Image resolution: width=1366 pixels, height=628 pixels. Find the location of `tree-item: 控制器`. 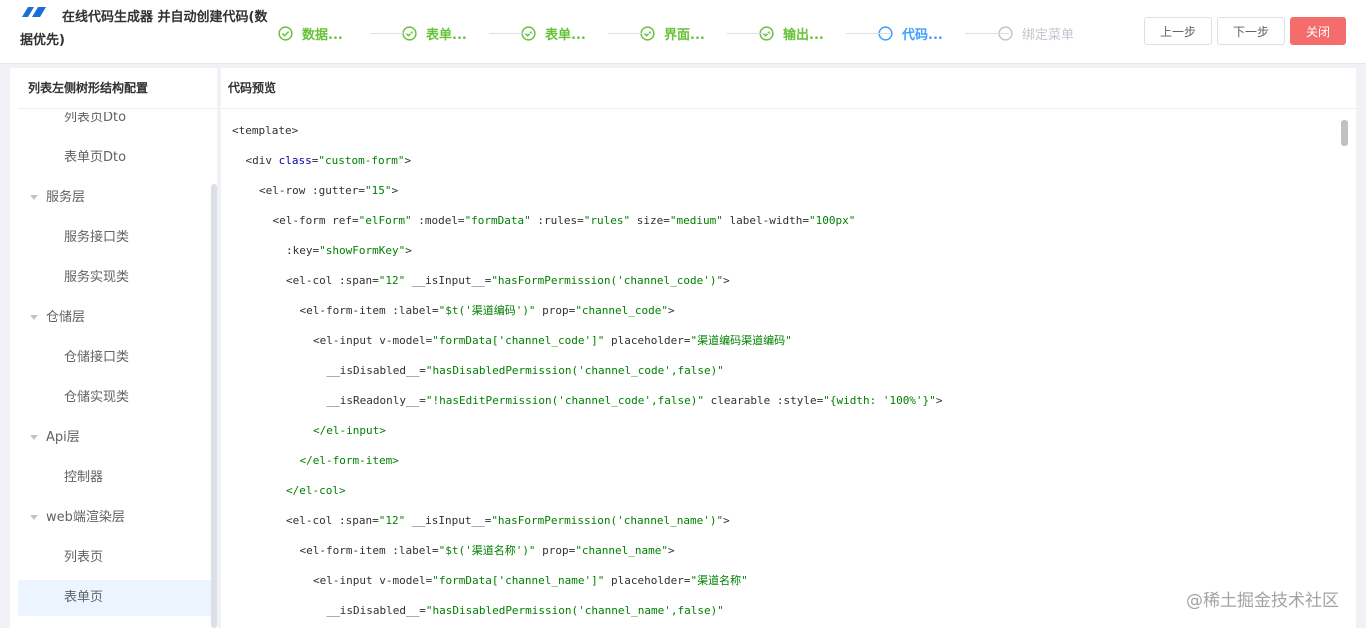

tree-item: 控制器 is located at coordinates (115, 478).